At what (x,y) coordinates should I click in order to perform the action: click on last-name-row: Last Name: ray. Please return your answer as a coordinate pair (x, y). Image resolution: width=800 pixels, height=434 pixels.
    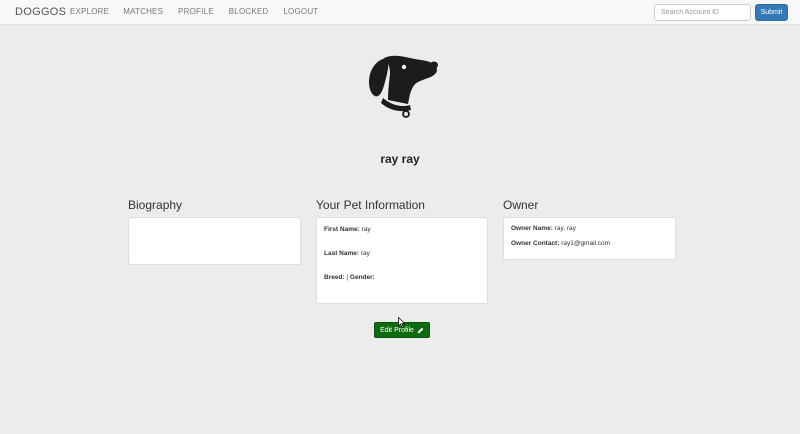
    Looking at the image, I should click on (347, 253).